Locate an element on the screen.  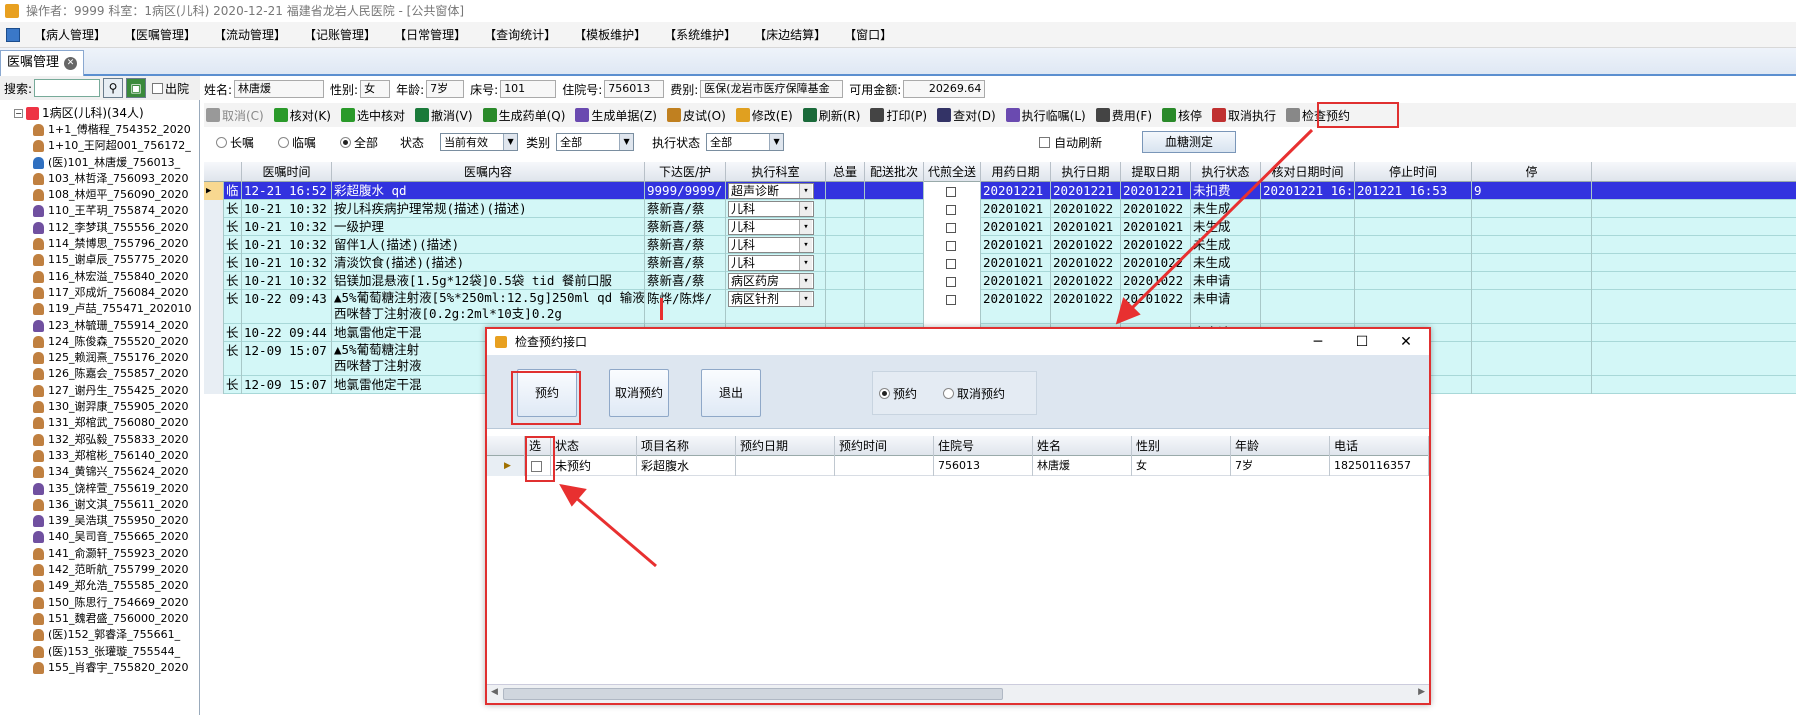
column-header: 代煎全送 is located at coordinates (952, 172).